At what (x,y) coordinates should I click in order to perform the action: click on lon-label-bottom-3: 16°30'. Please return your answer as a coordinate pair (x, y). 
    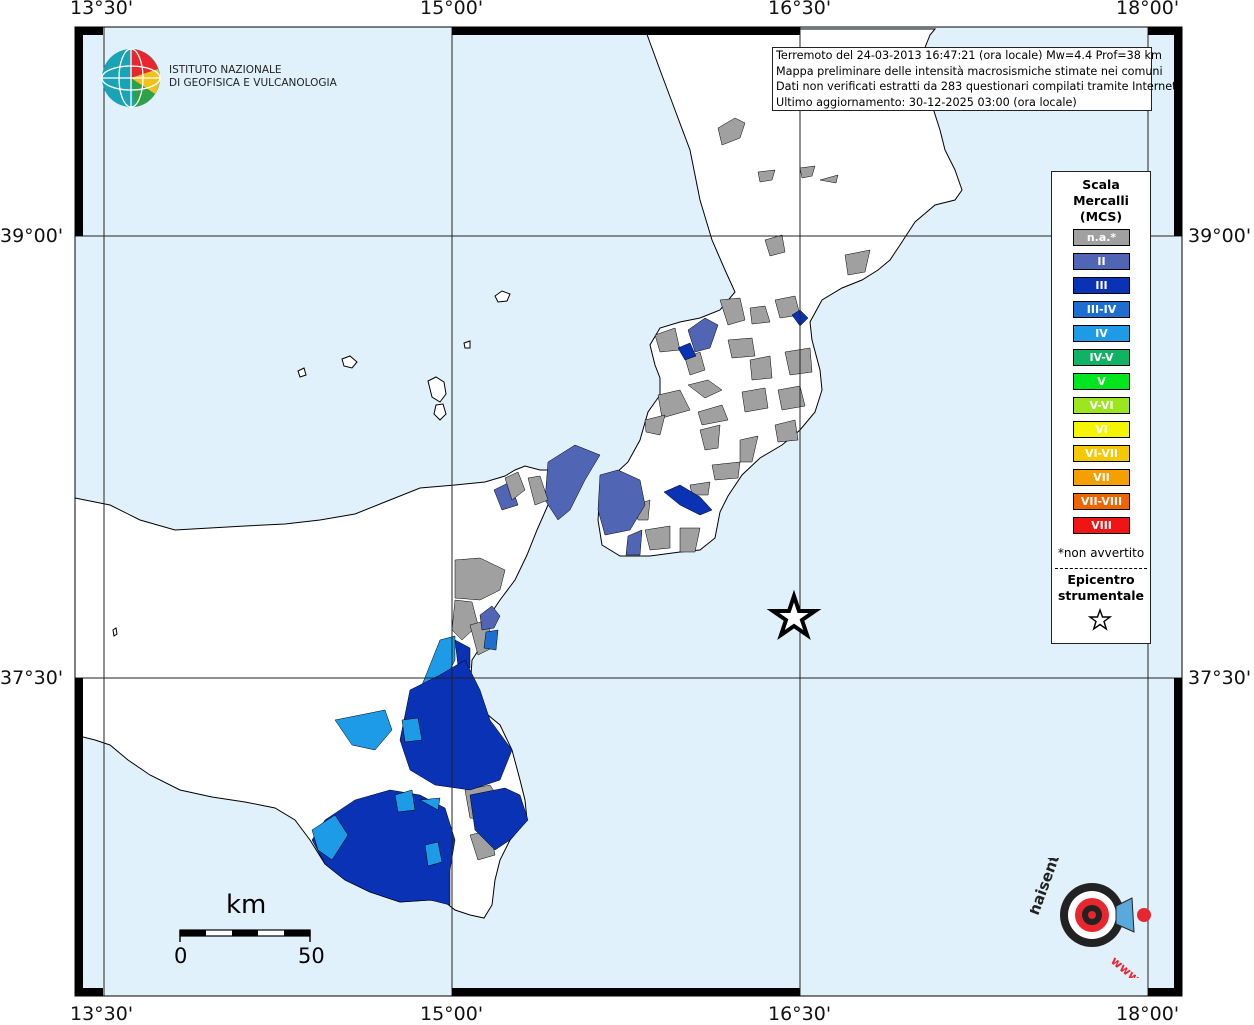
    Looking at the image, I should click on (800, 1014).